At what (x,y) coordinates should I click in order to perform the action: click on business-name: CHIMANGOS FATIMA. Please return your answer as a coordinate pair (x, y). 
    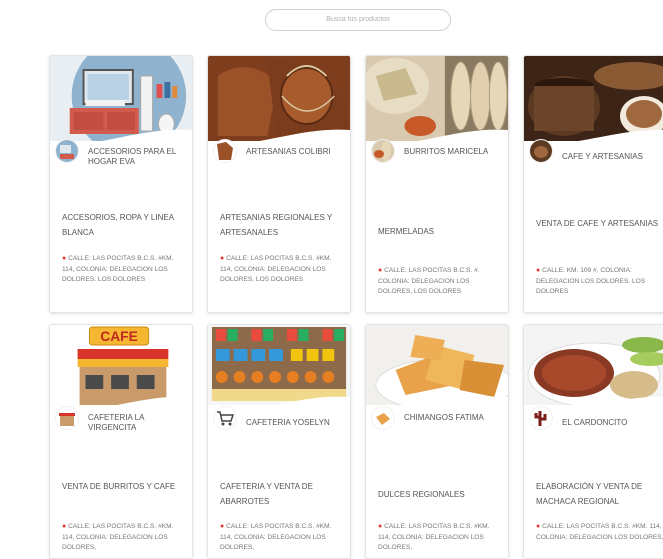
    Looking at the image, I should click on (444, 417).